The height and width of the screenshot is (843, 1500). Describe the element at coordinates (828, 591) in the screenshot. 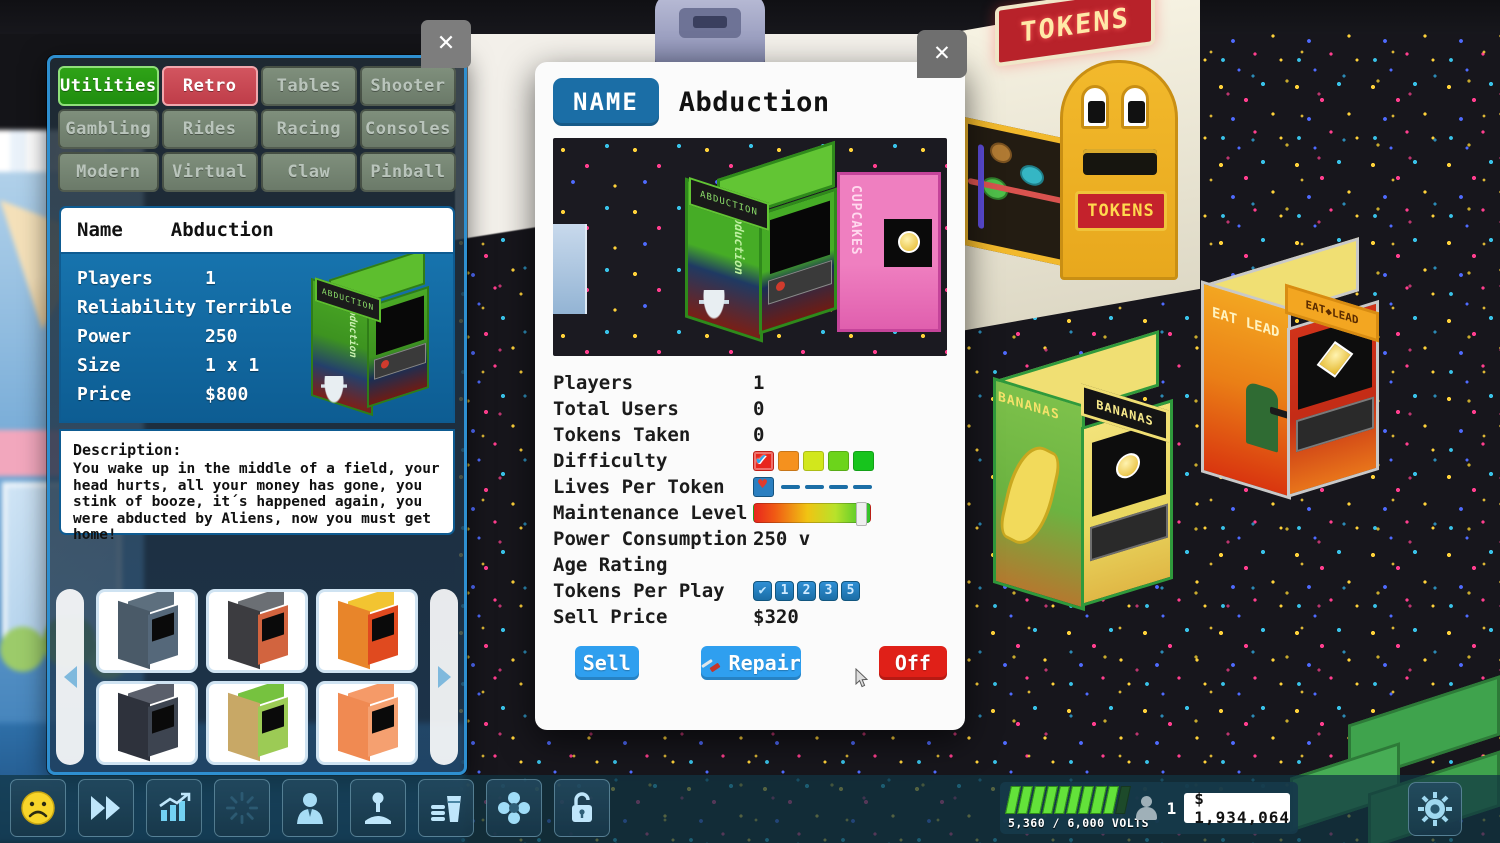

I see `tokens-per-play-option-3: 3` at that location.